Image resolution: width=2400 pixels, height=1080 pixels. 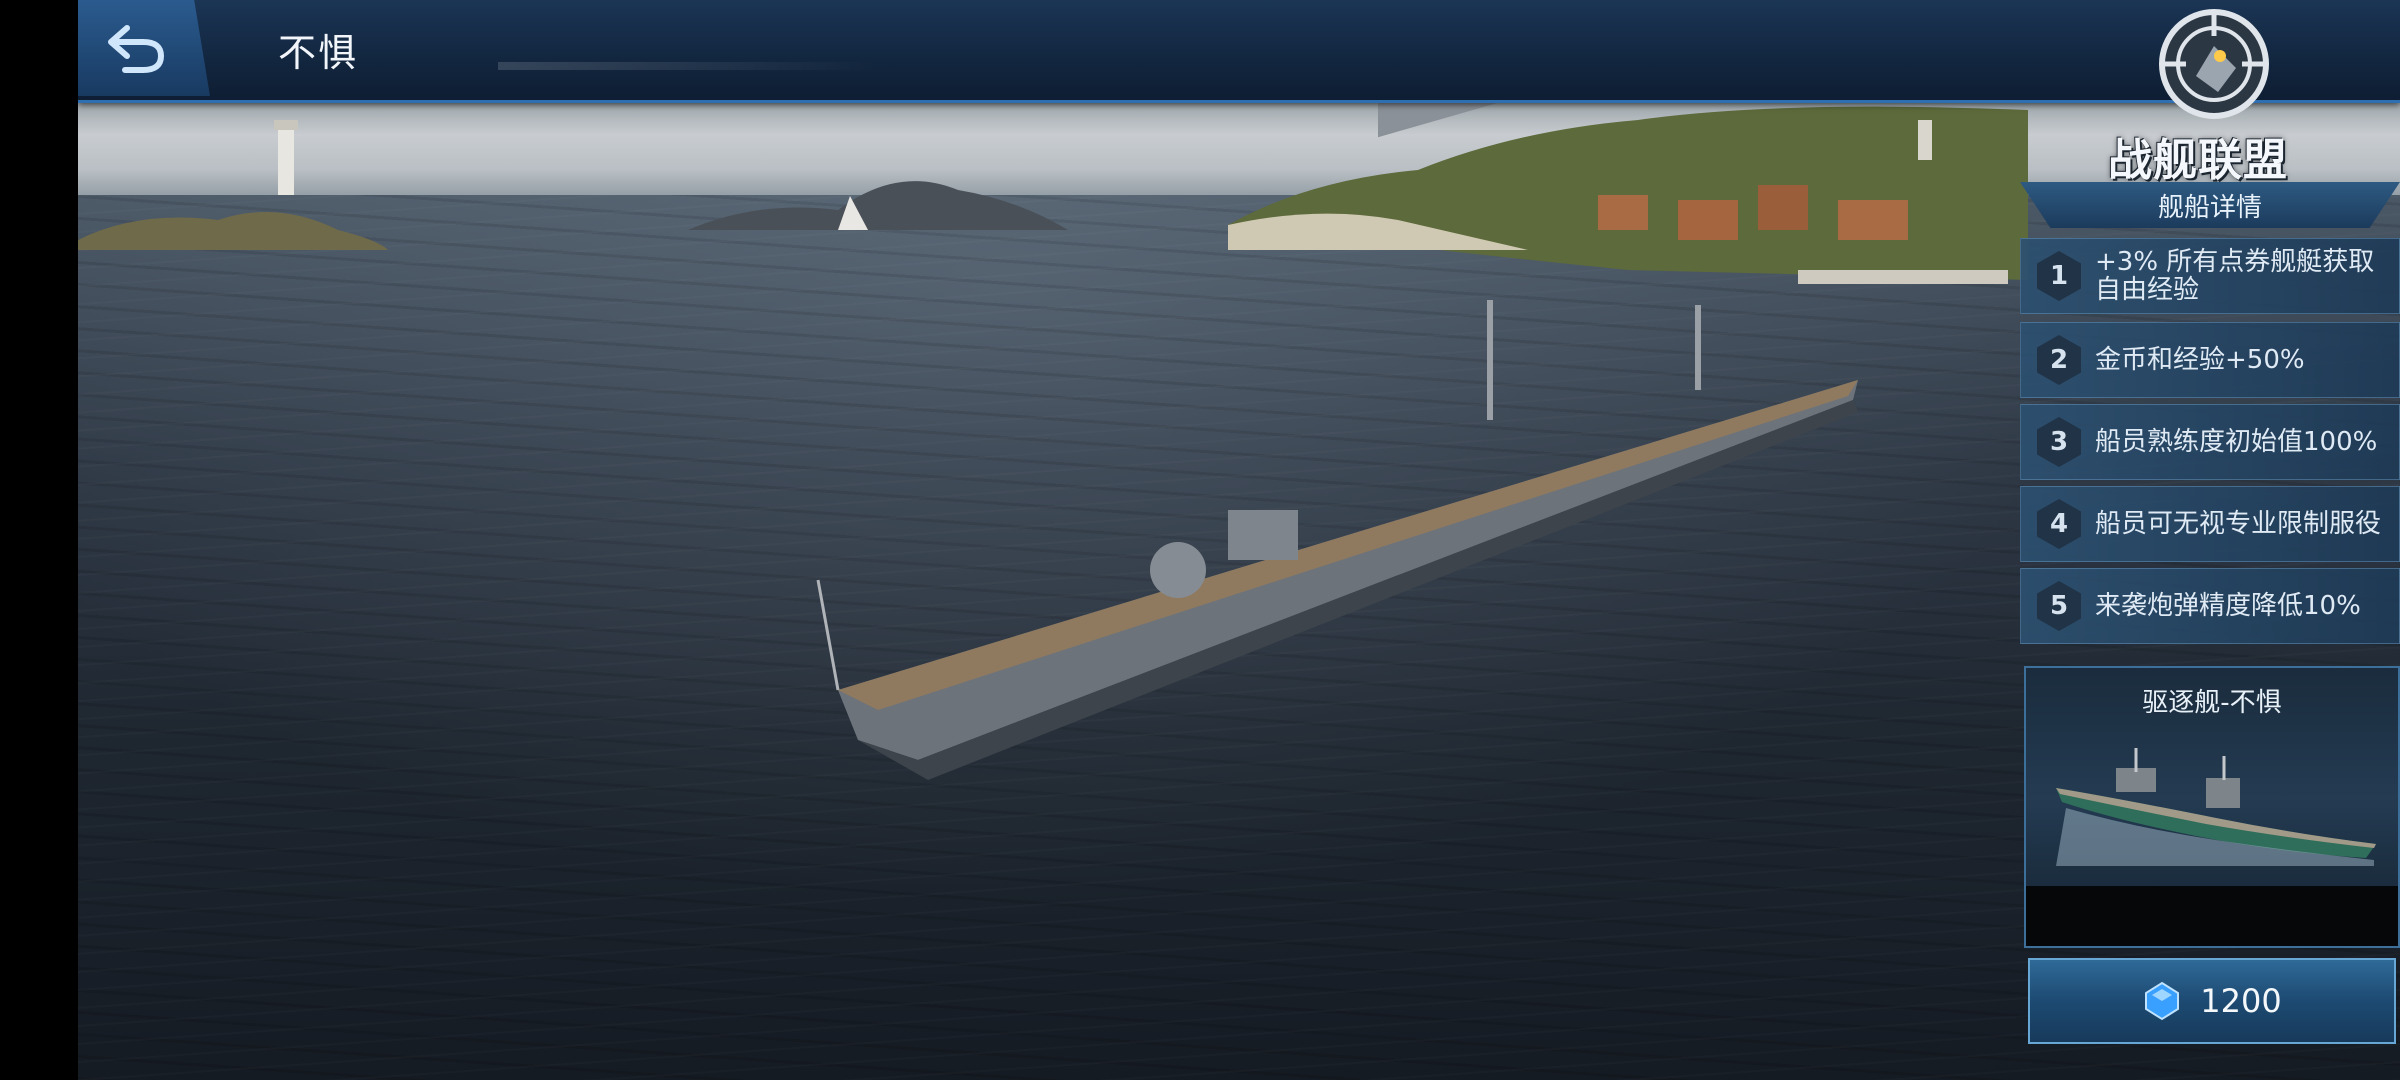 I want to click on game-logo: 战舰联盟, so click(x=2198, y=96).